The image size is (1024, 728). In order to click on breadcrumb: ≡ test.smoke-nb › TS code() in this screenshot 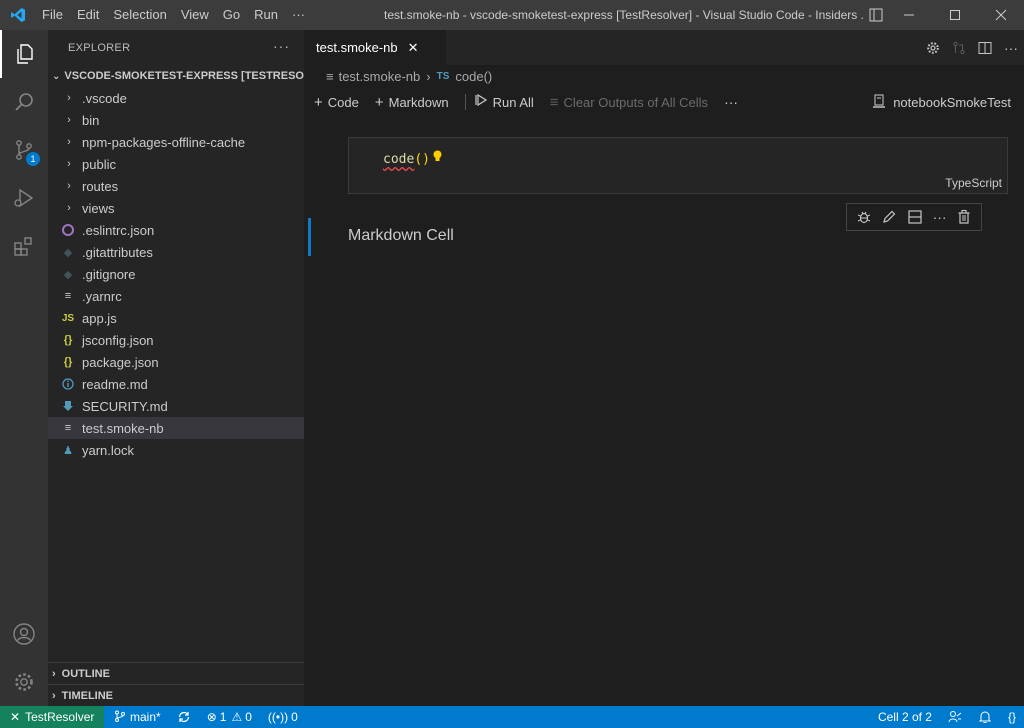, I will do `click(664, 76)`.